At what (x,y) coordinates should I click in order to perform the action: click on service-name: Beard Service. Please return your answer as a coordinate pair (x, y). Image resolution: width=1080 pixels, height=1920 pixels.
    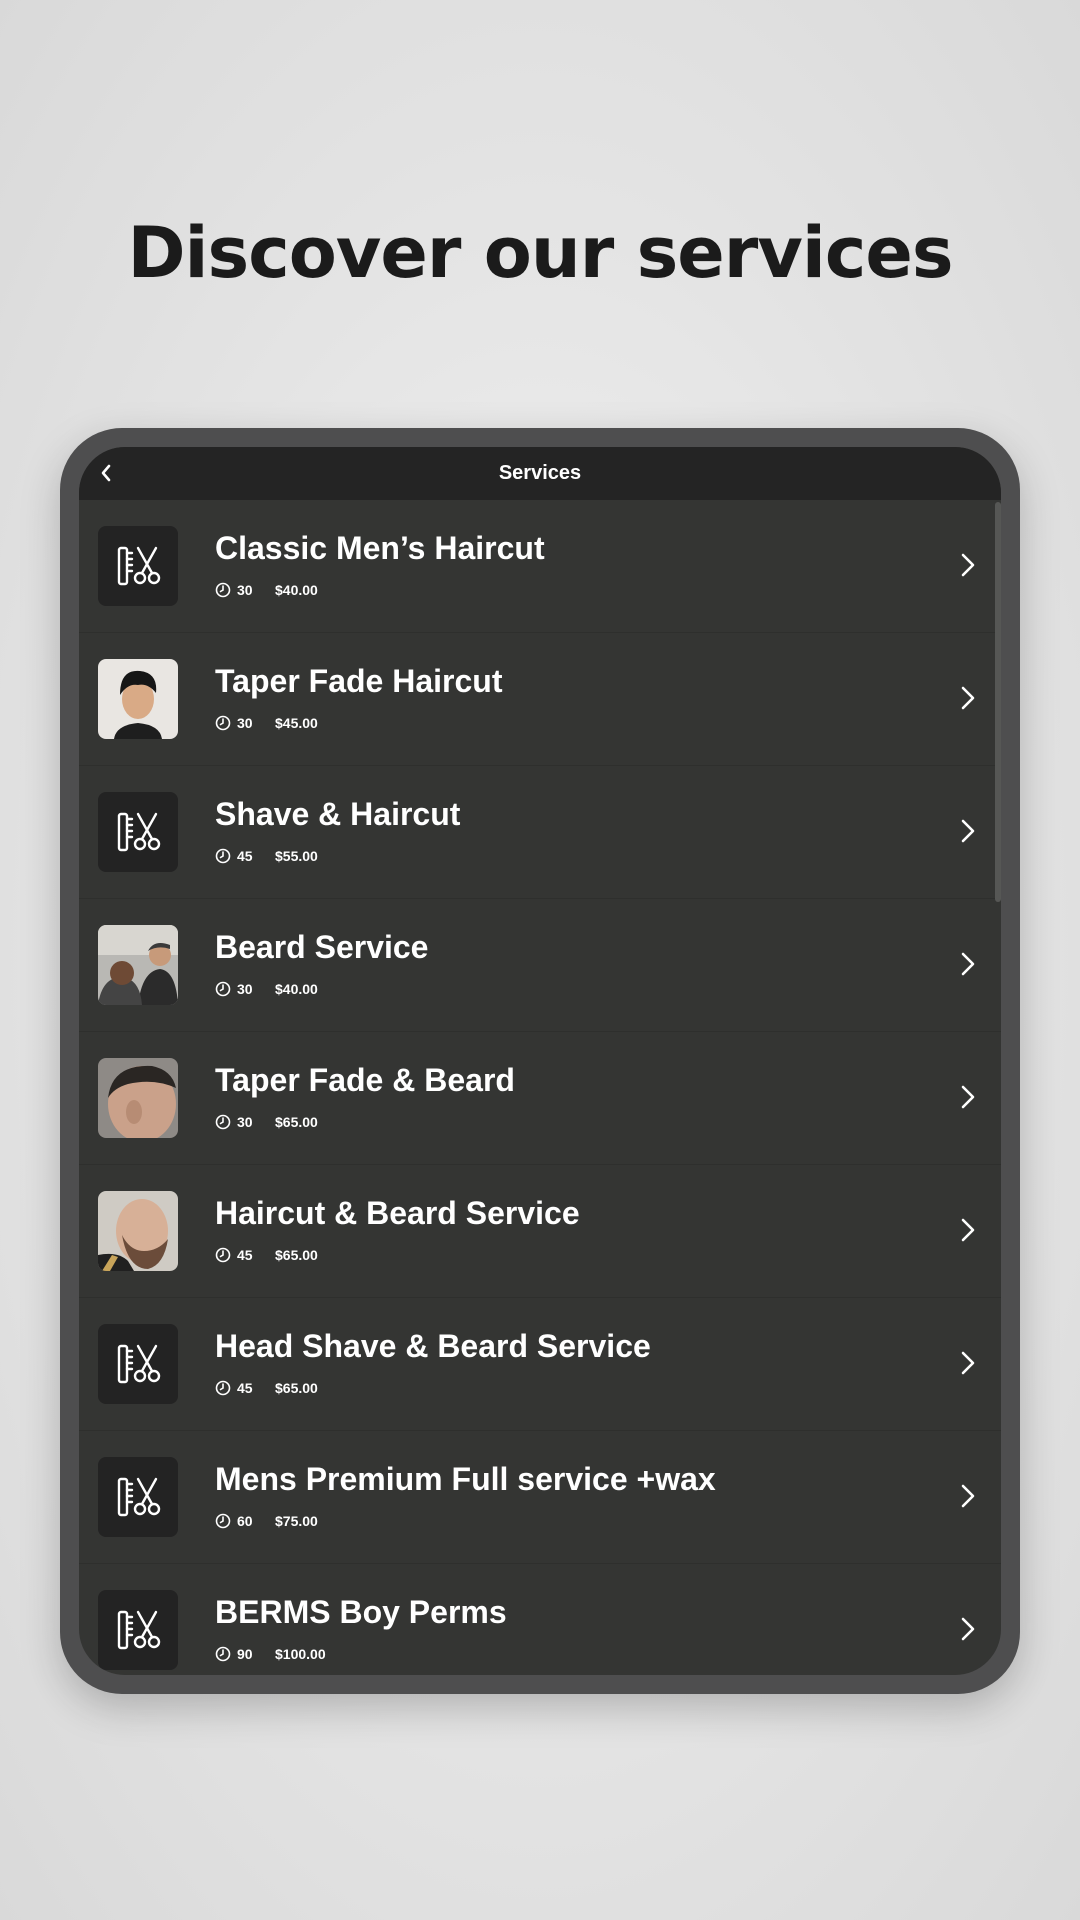
    Looking at the image, I should click on (322, 947).